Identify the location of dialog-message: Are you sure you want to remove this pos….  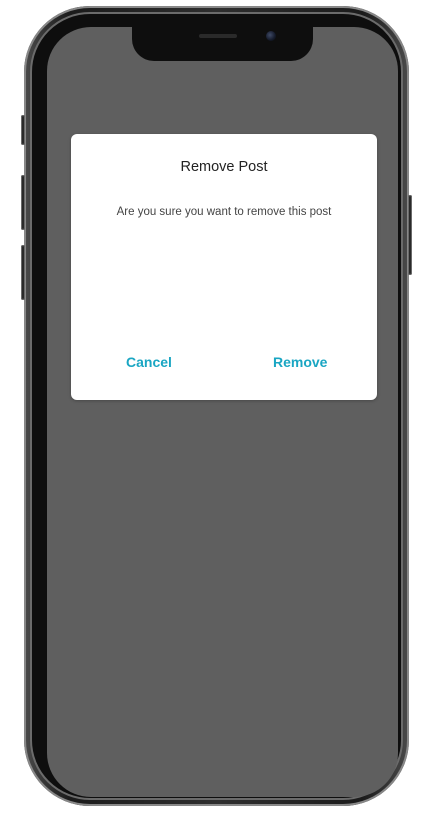
(224, 212).